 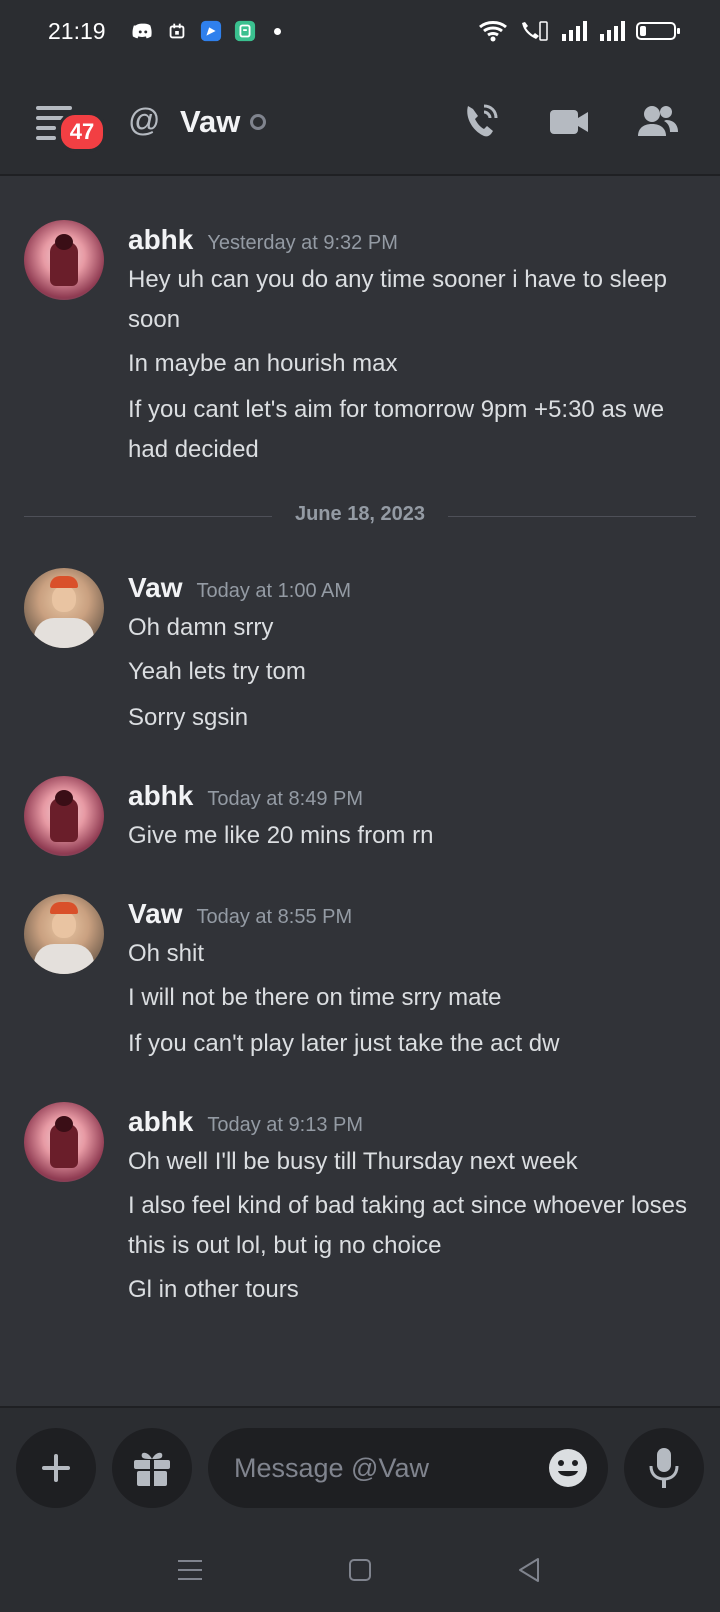 I want to click on emoji-icon, so click(x=568, y=1468).